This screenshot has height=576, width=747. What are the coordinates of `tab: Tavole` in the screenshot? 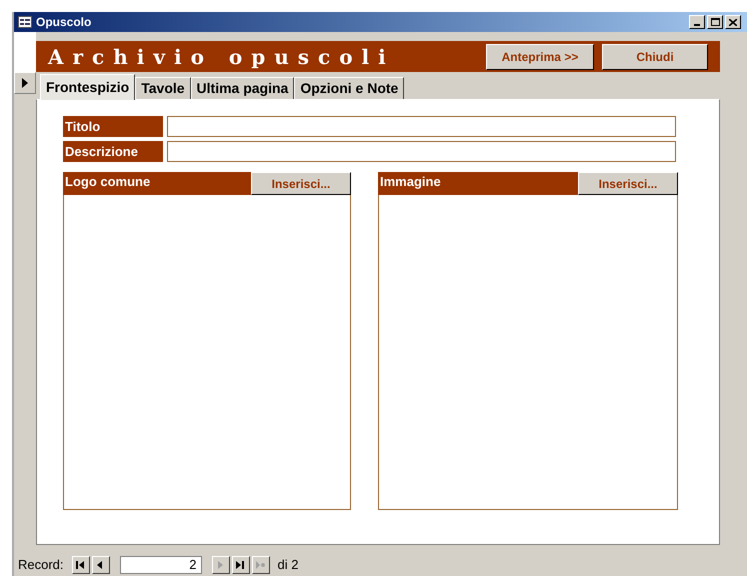 It's located at (163, 88).